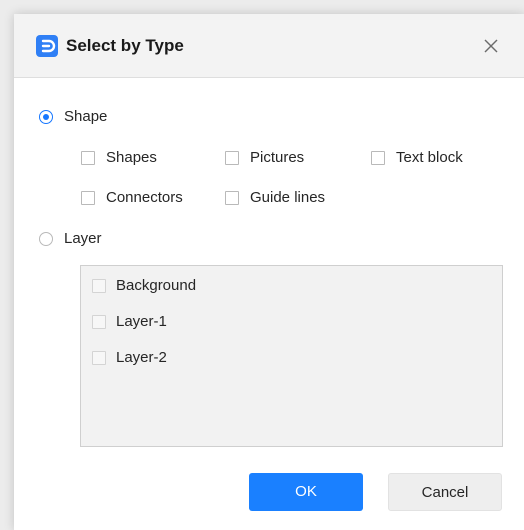 The image size is (524, 530). What do you see at coordinates (83, 239) in the screenshot?
I see `layer-radio-label: Layer` at bounding box center [83, 239].